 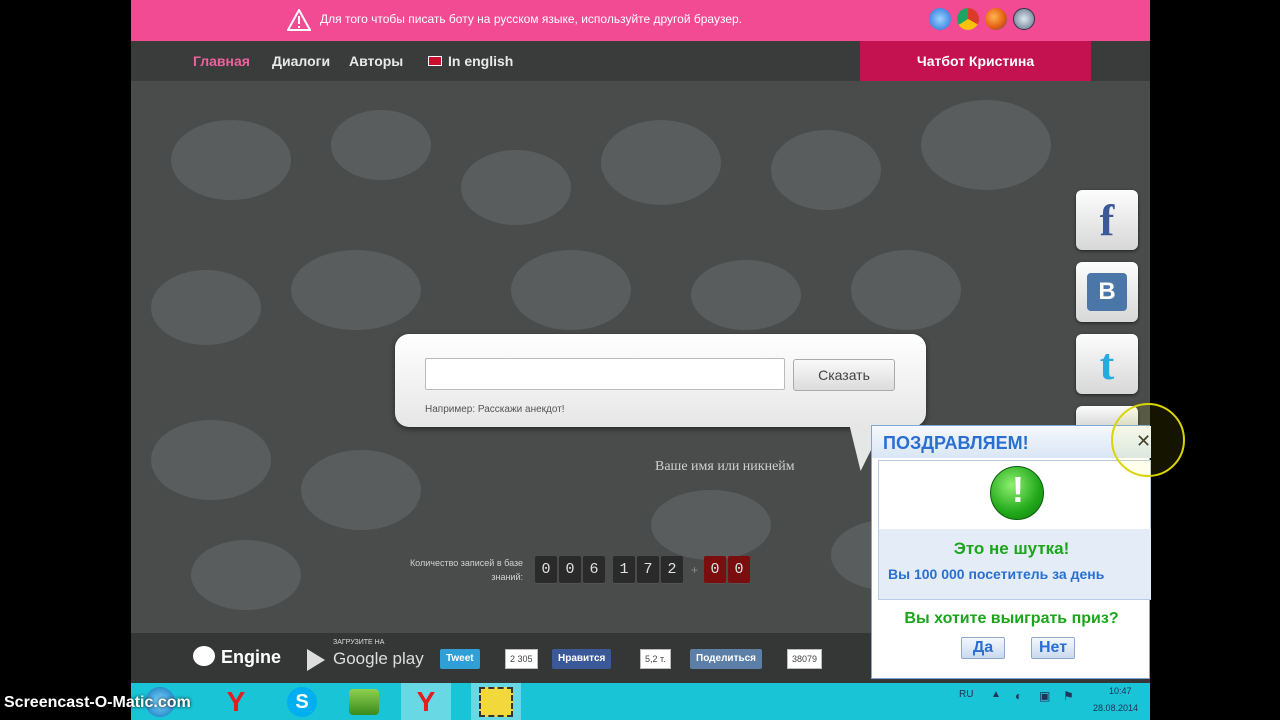 I want to click on taskbar-yandex: Y, so click(x=236, y=701).